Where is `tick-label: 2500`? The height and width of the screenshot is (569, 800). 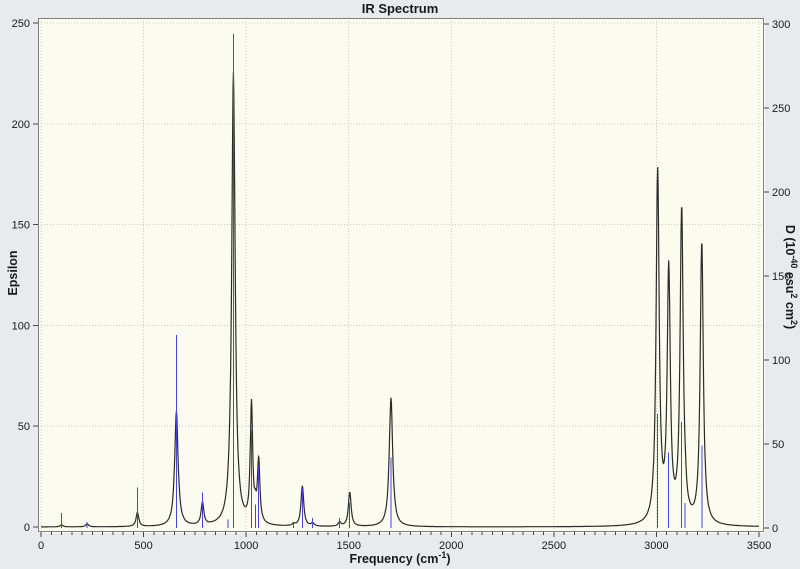
tick-label: 2500 is located at coordinates (554, 546).